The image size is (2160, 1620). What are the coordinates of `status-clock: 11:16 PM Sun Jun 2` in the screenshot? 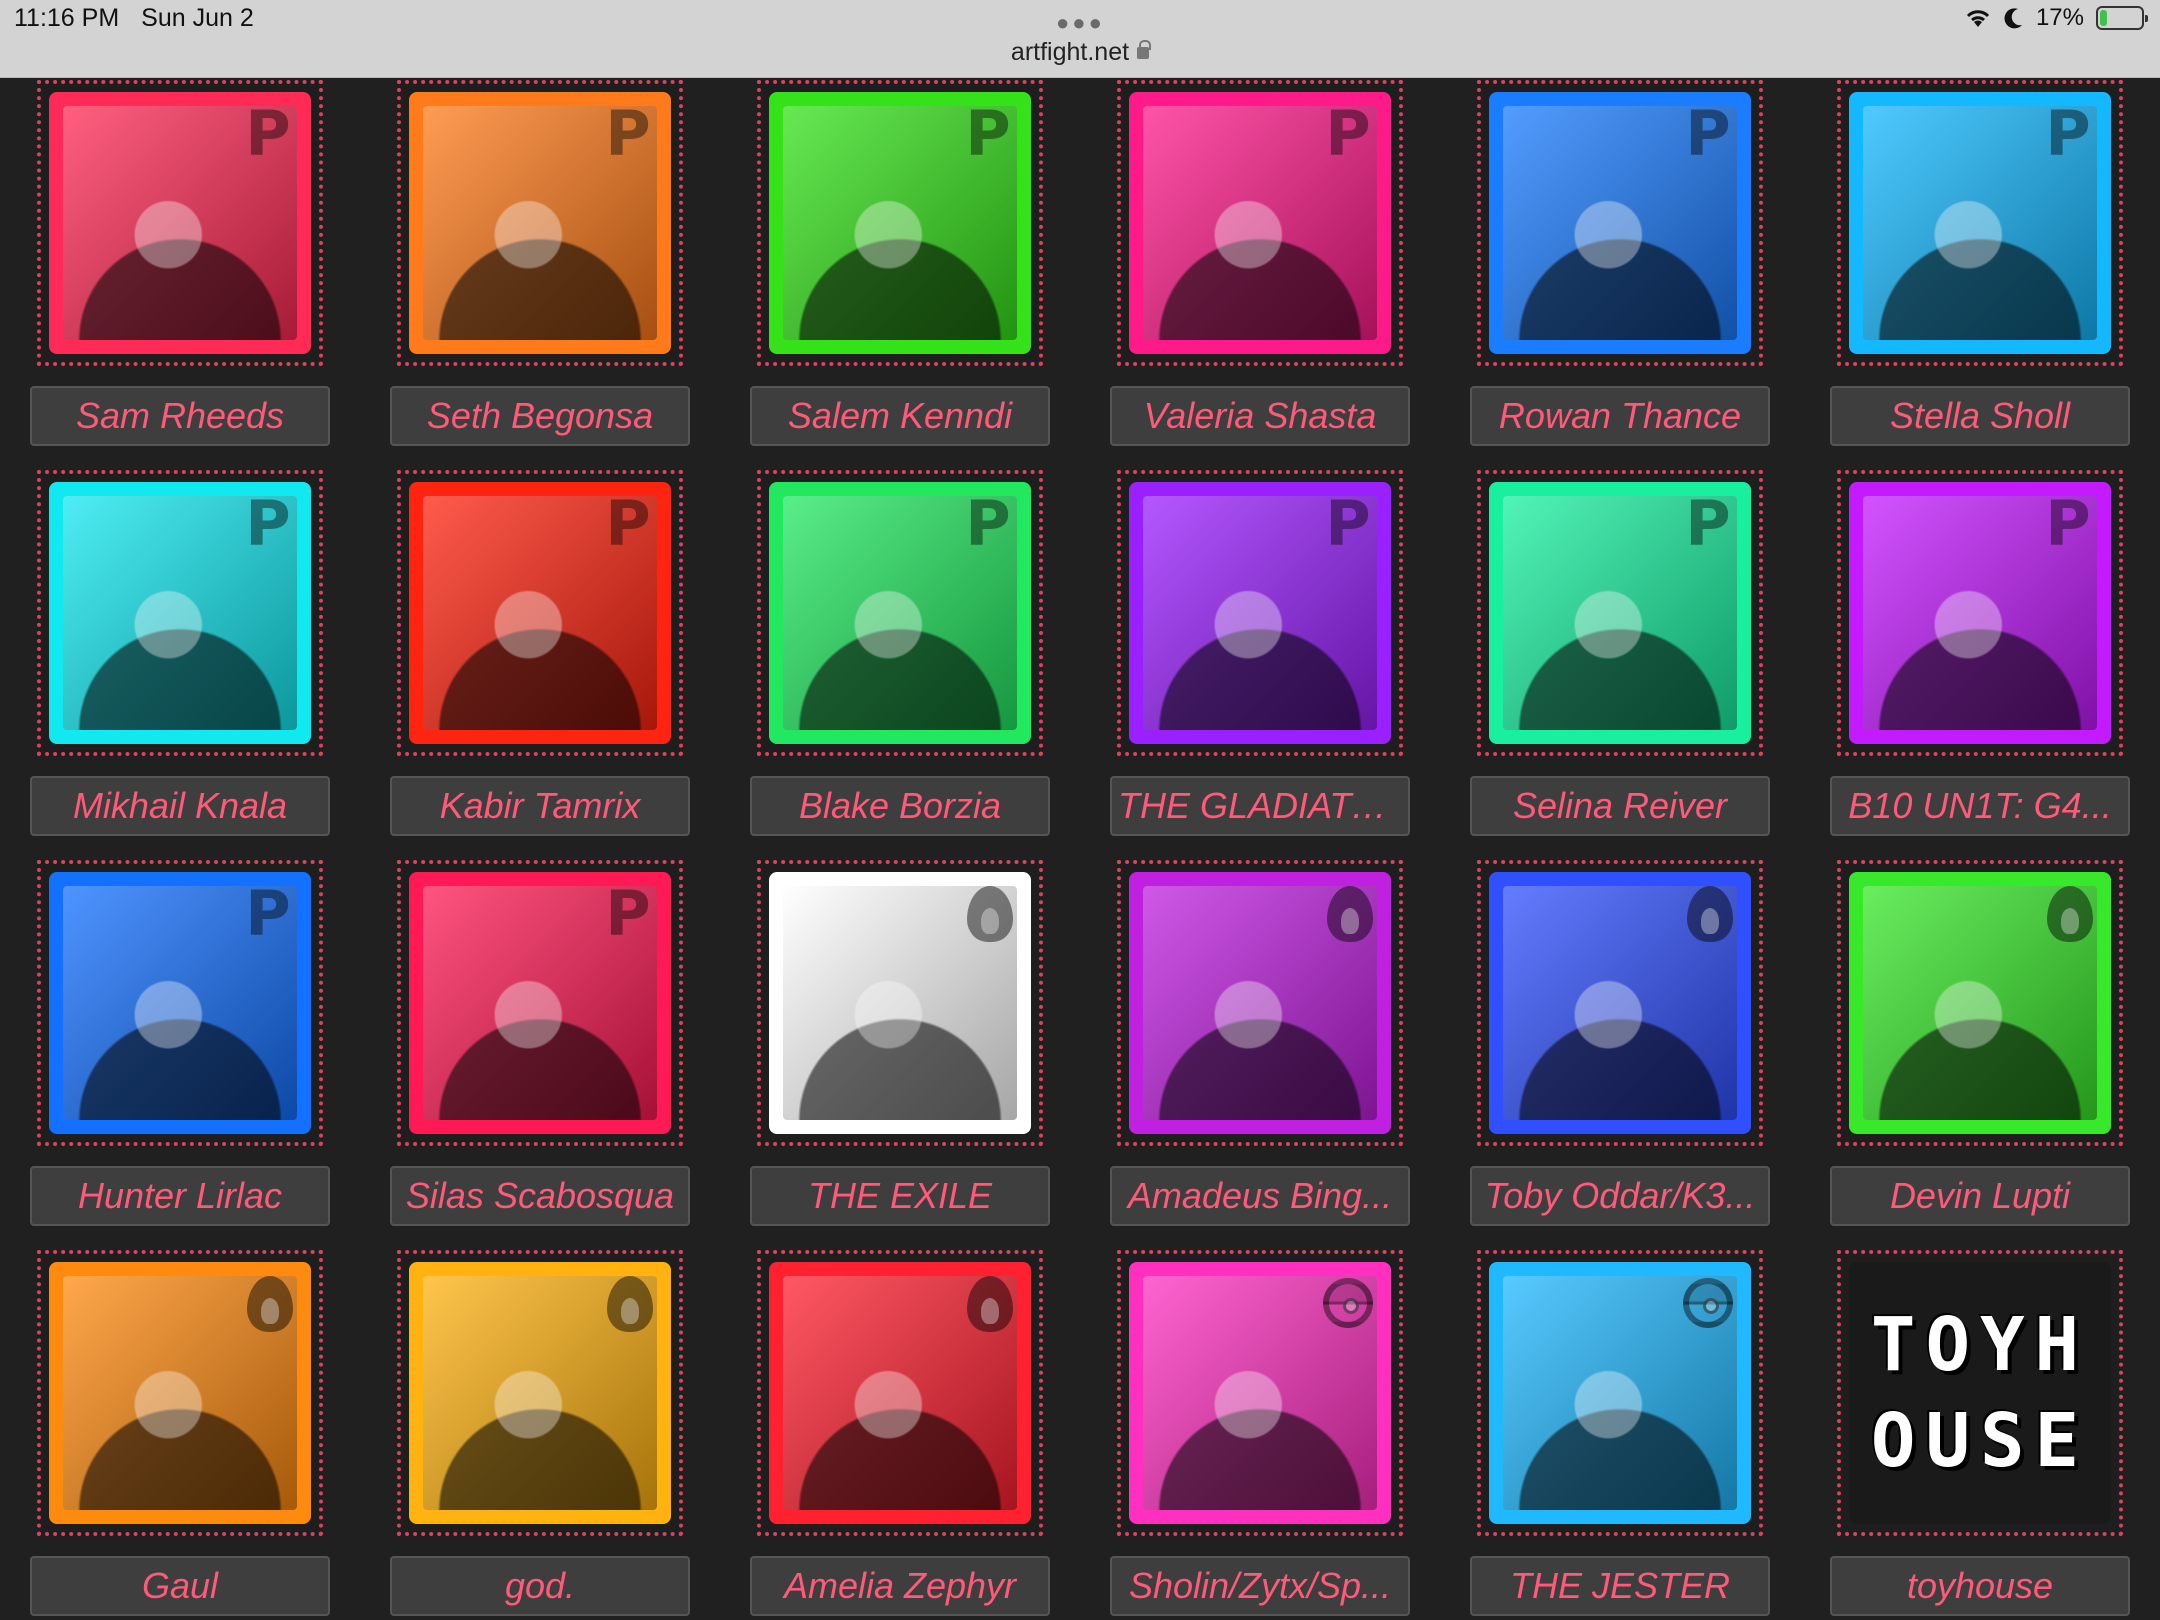 It's located at (145, 18).